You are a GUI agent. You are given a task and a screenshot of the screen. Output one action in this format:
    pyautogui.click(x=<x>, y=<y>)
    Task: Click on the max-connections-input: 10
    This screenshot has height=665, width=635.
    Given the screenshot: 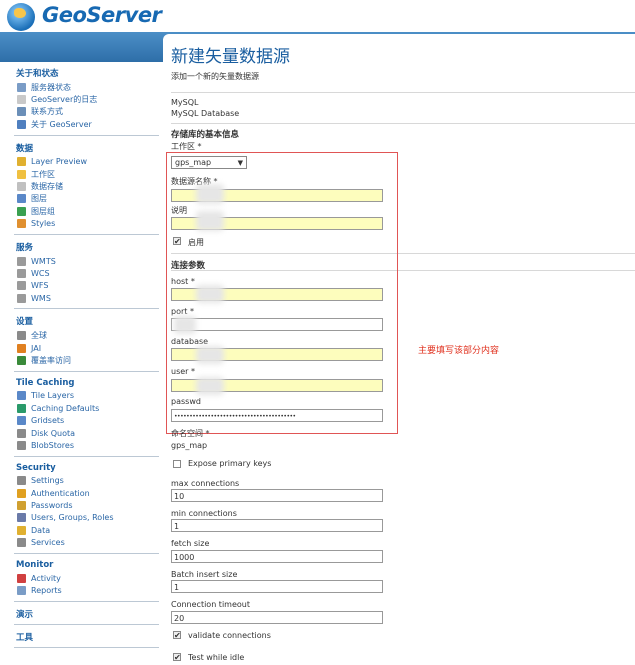 What is the action you would take?
    pyautogui.click(x=277, y=495)
    